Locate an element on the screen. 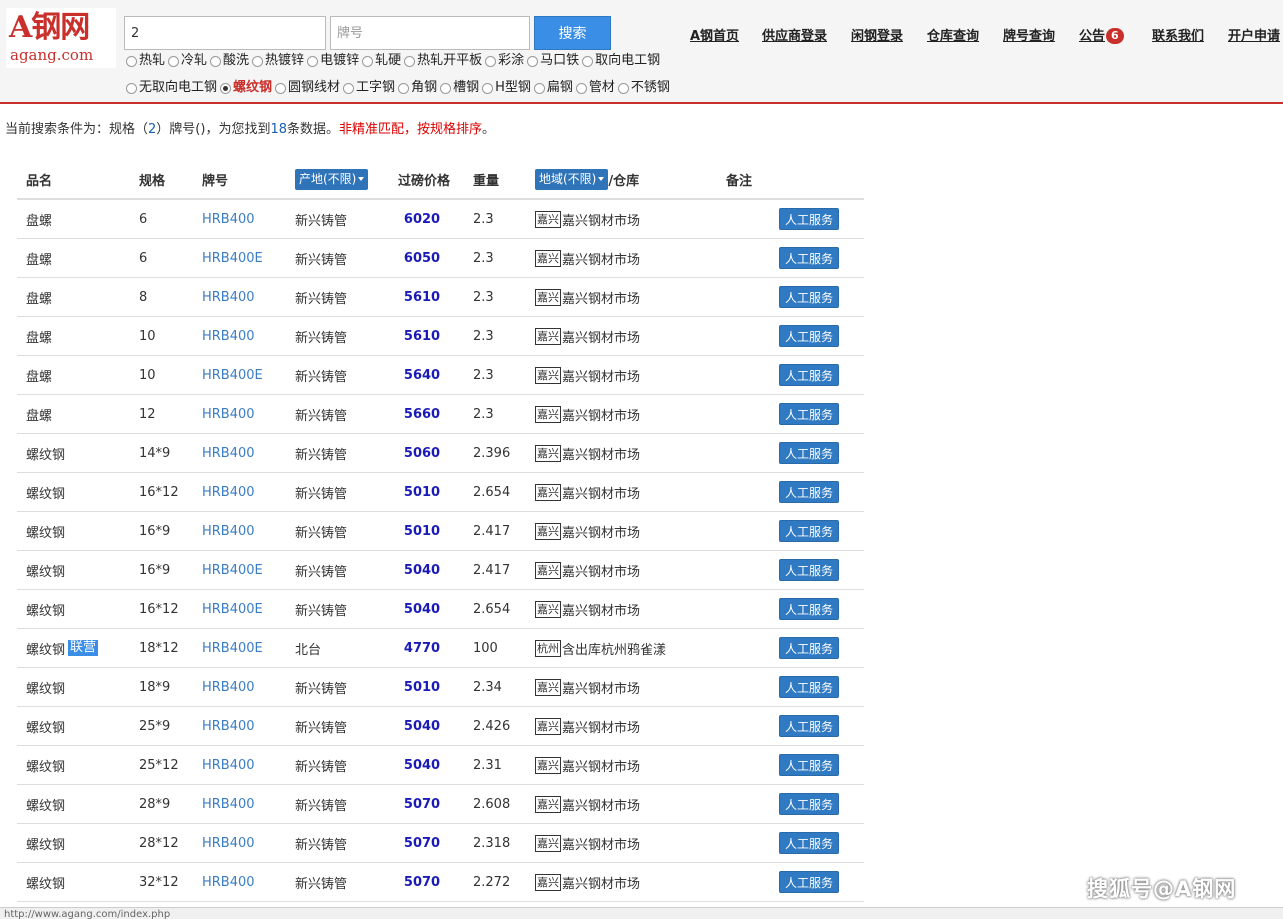  origin-filter-dropdown: 产地(不限) is located at coordinates (332, 179).